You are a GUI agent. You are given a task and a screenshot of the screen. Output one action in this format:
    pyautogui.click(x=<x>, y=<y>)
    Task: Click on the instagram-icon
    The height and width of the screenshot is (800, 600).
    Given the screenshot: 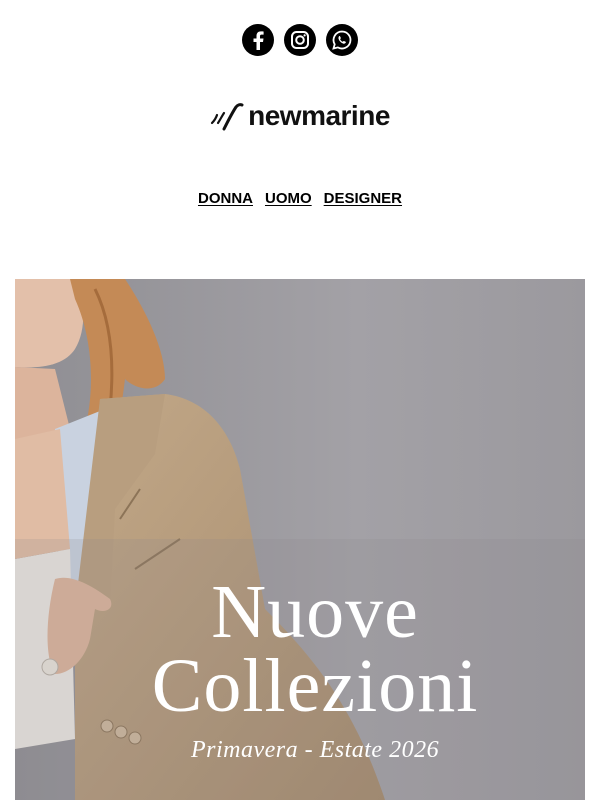 What is the action you would take?
    pyautogui.click(x=300, y=40)
    